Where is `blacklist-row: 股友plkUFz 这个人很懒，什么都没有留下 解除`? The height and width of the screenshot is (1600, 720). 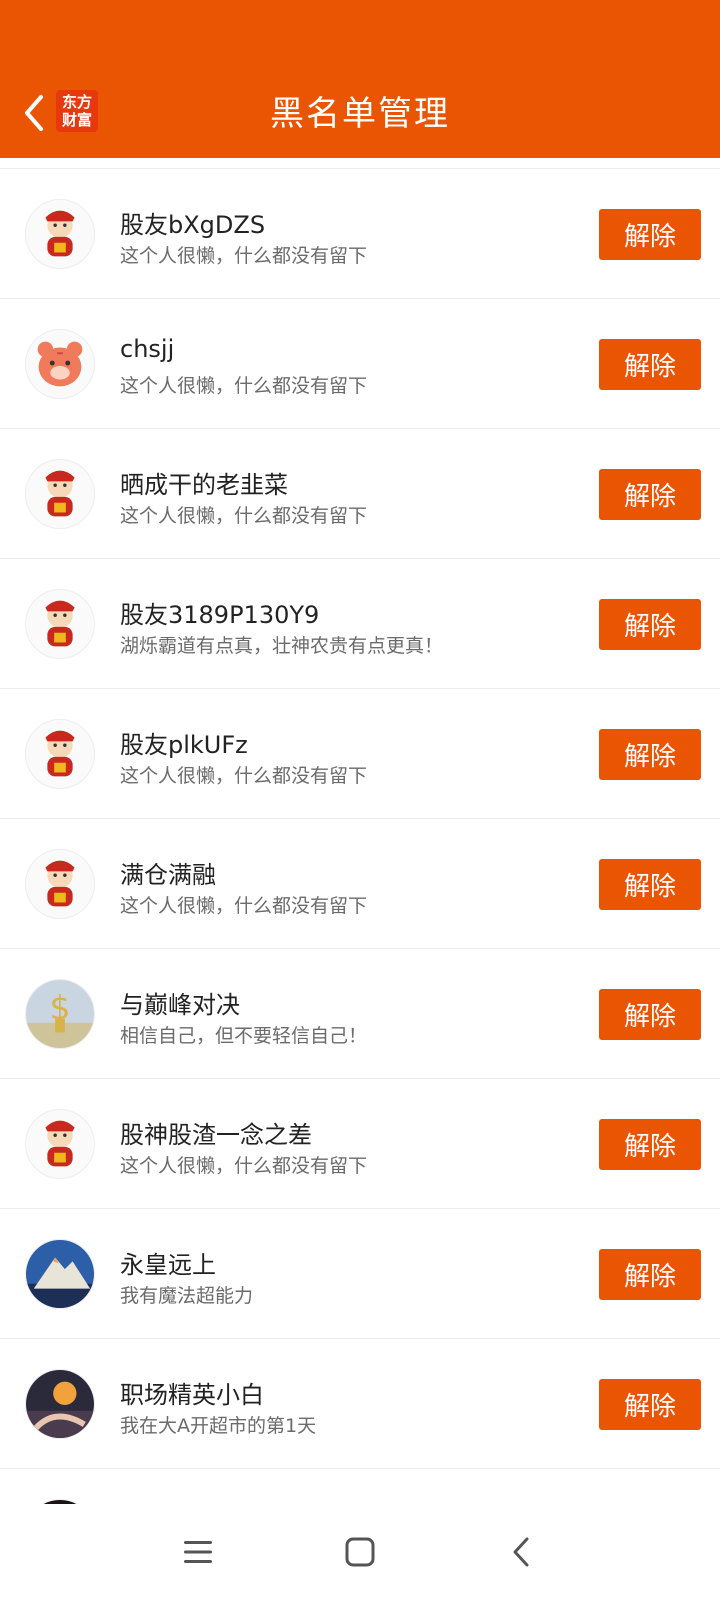
blacklist-row: 股友plkUFz 这个人很懒，什么都没有留下 解除 is located at coordinates (360, 754).